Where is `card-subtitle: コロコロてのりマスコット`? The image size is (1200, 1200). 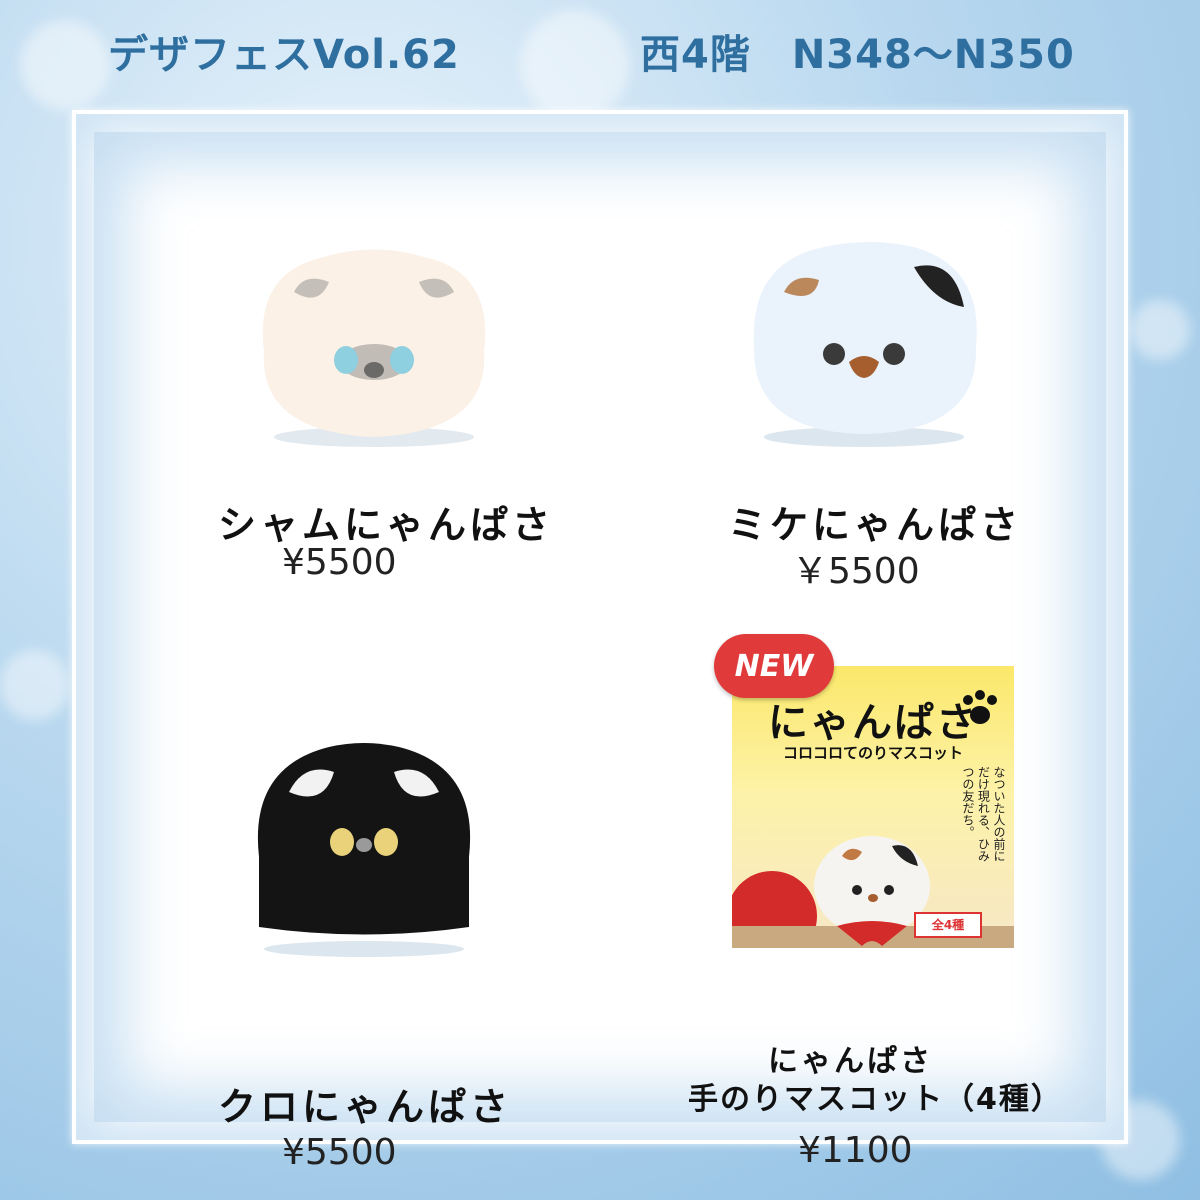 card-subtitle: コロコロてのりマスコット is located at coordinates (872, 753).